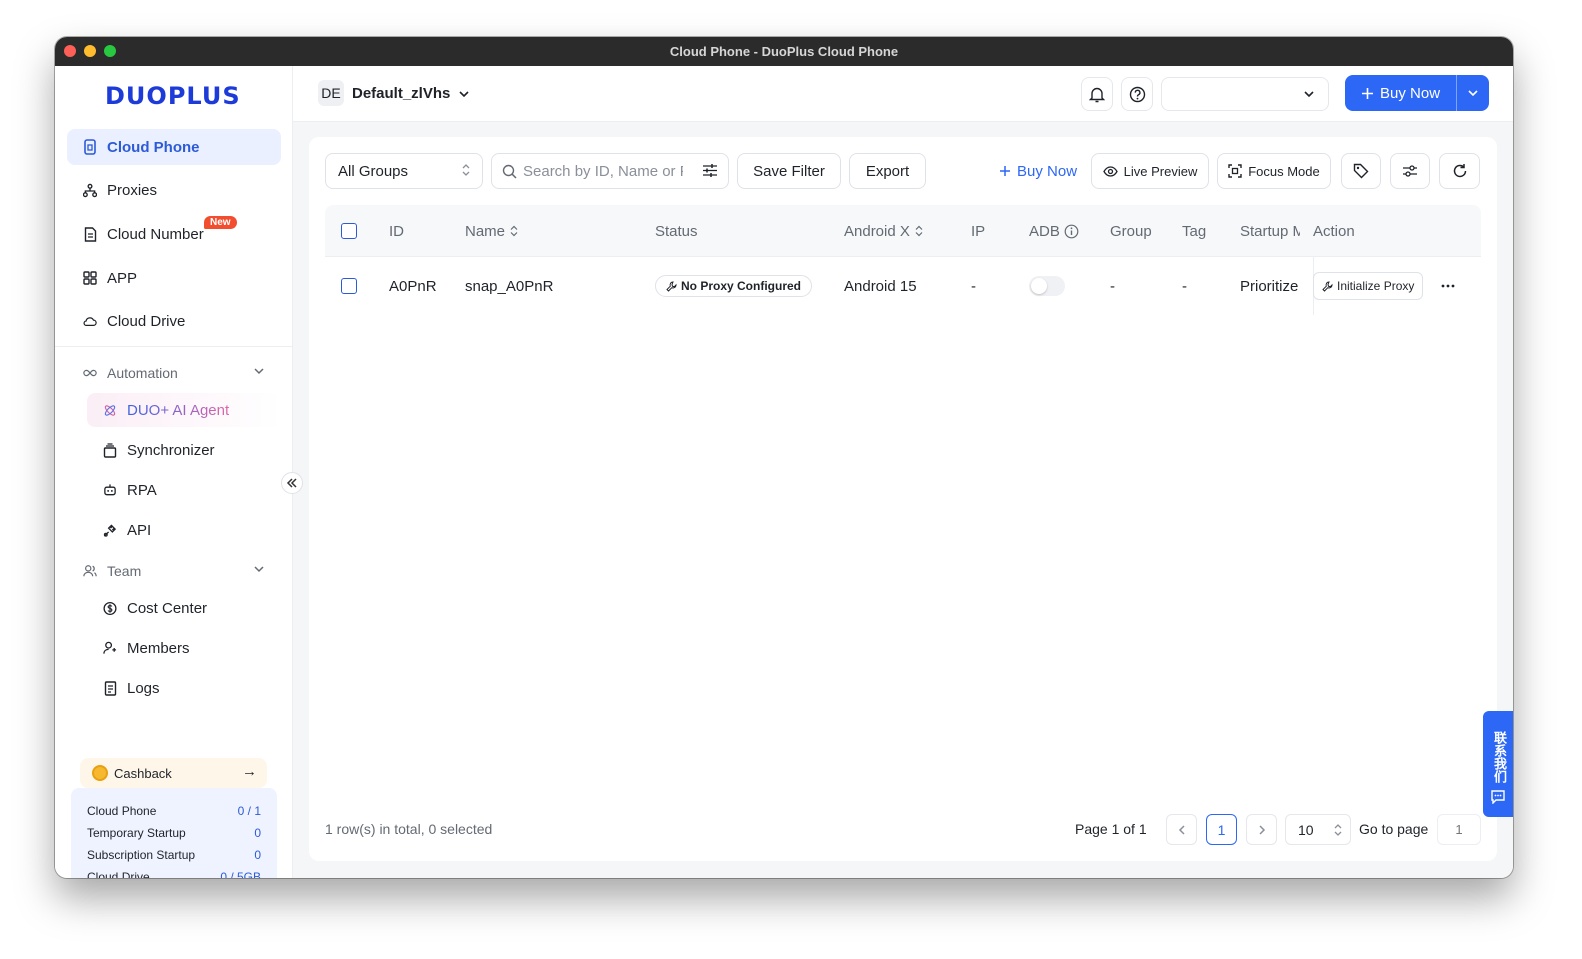  I want to click on focus-mode-button: Focus Mode, so click(1274, 171).